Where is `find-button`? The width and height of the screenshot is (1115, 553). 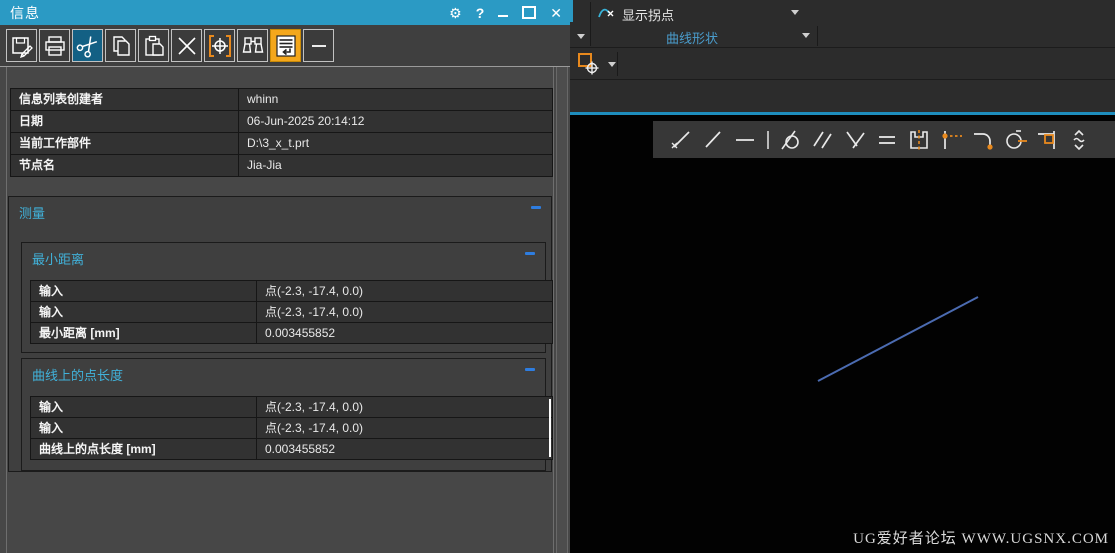
find-button is located at coordinates (252, 45).